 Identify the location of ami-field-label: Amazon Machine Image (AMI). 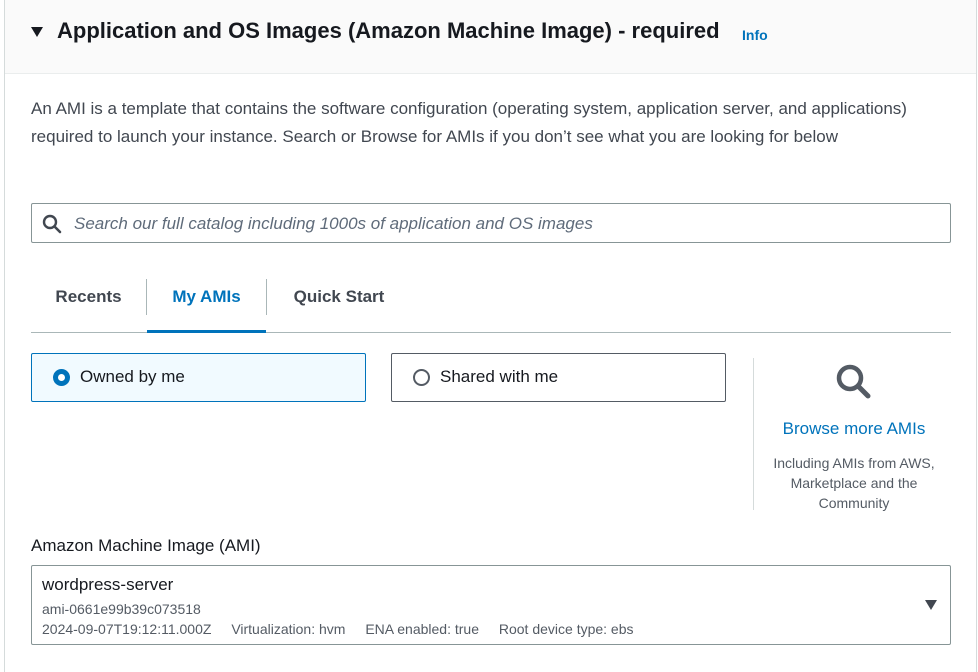
(146, 545).